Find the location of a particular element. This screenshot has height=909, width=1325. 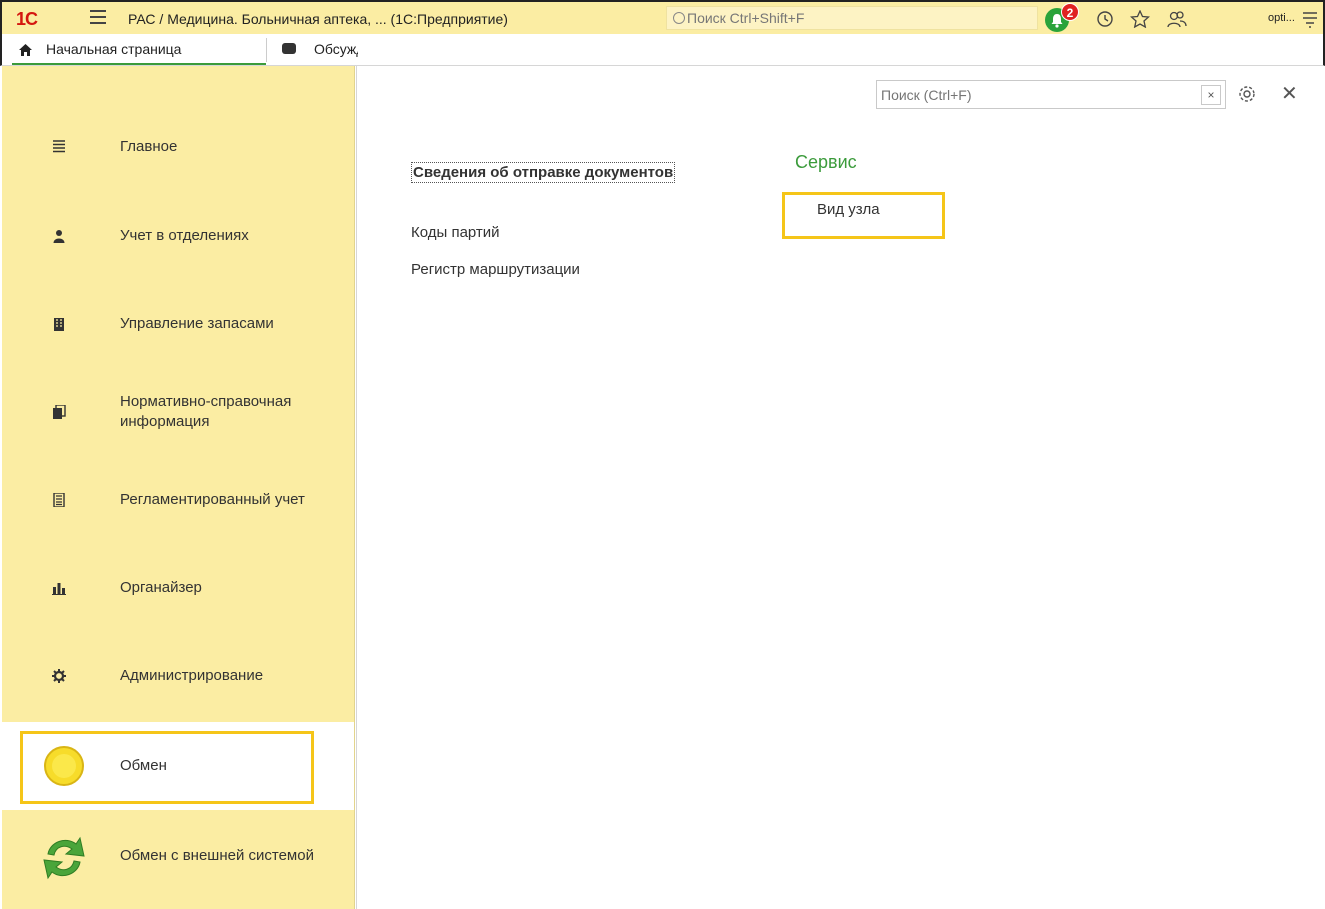

sidebar-item-label: Нормативно-справочная информация is located at coordinates (206, 411).